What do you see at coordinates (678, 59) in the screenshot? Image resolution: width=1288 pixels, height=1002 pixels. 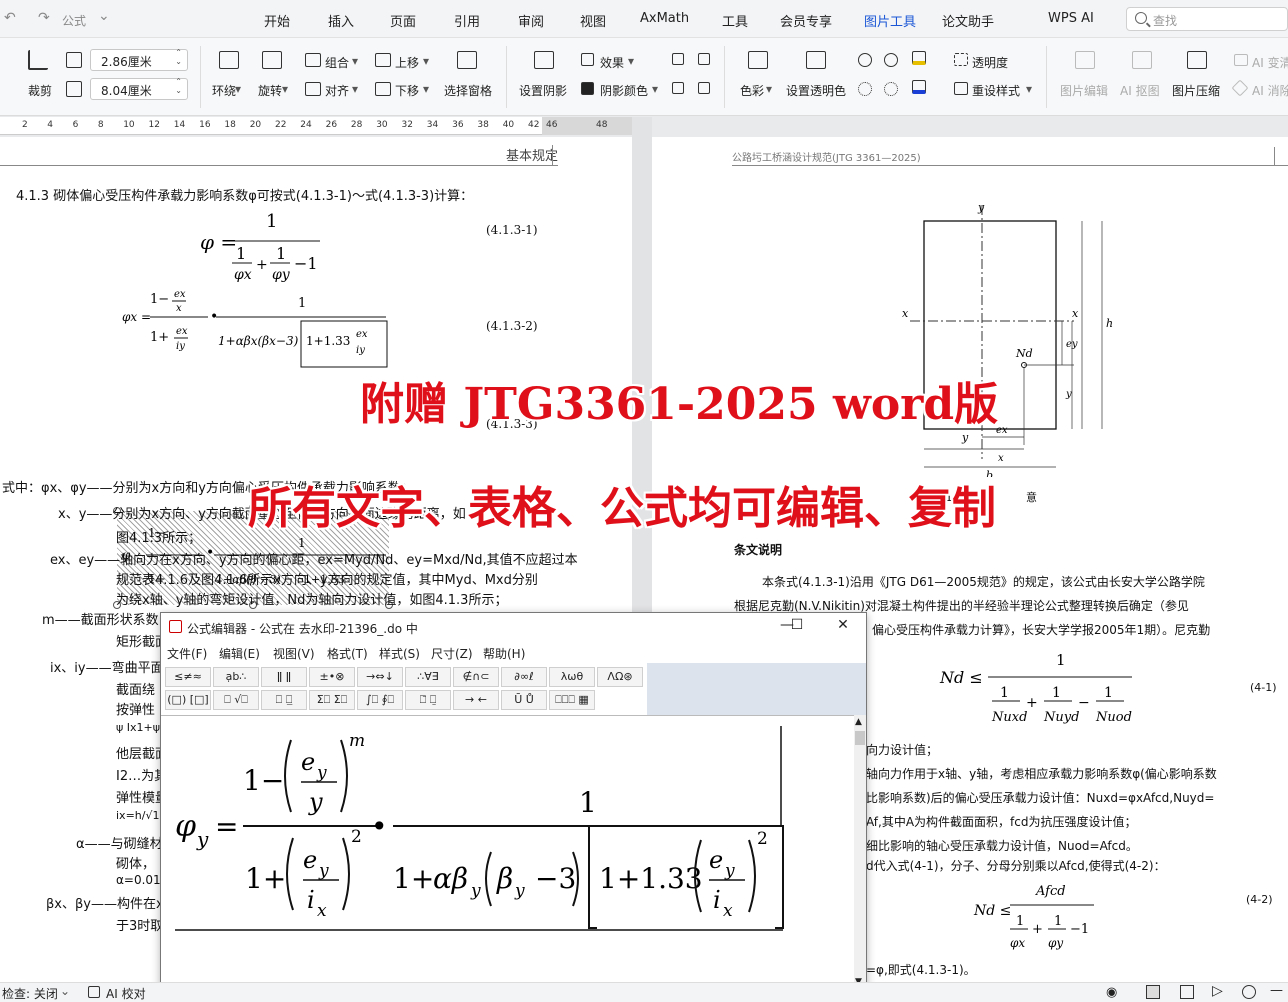 I see `shadow-up-icon` at bounding box center [678, 59].